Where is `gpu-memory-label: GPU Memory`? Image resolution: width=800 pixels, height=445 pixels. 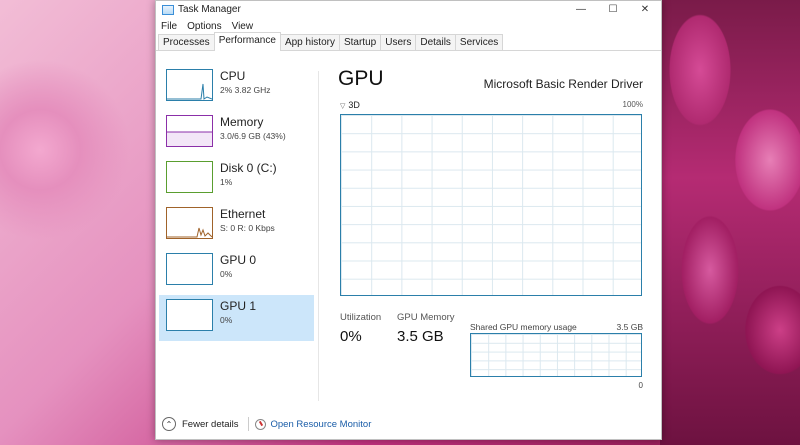 gpu-memory-label: GPU Memory is located at coordinates (426, 317).